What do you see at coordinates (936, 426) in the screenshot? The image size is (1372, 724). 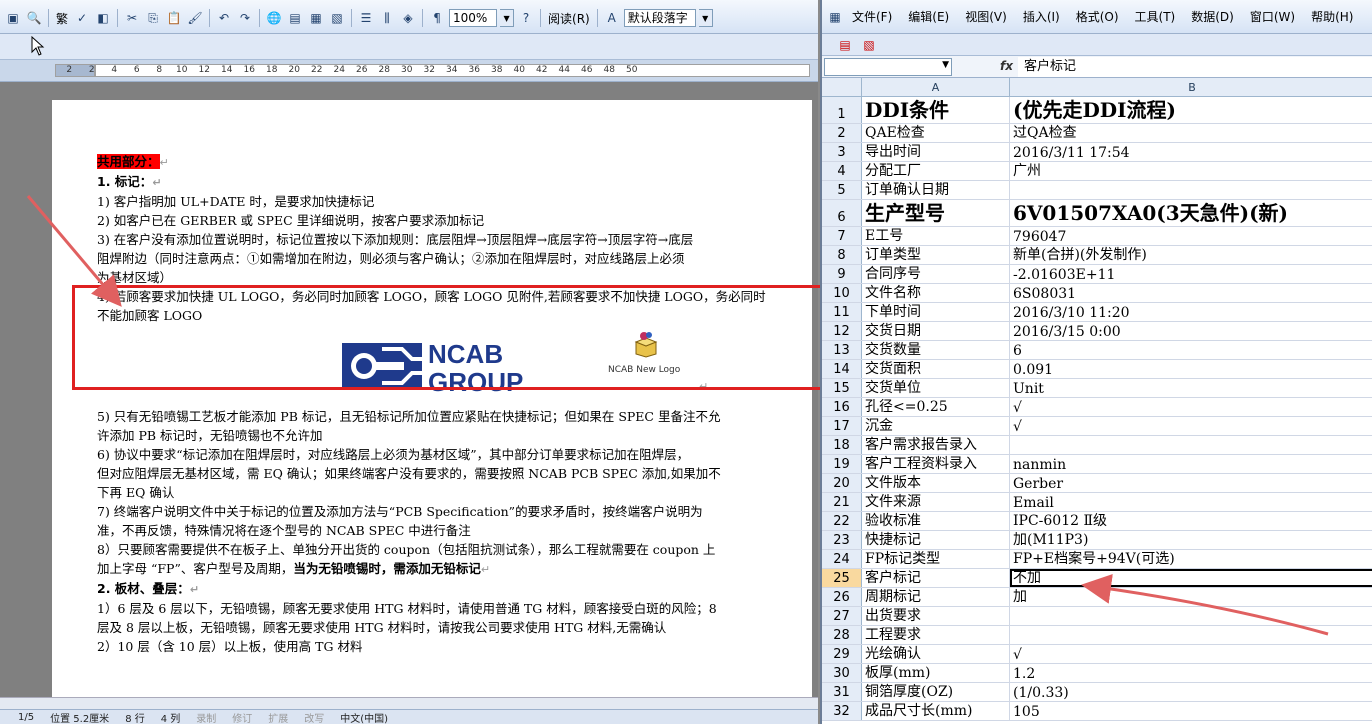 I see `cell-a: 沉金` at bounding box center [936, 426].